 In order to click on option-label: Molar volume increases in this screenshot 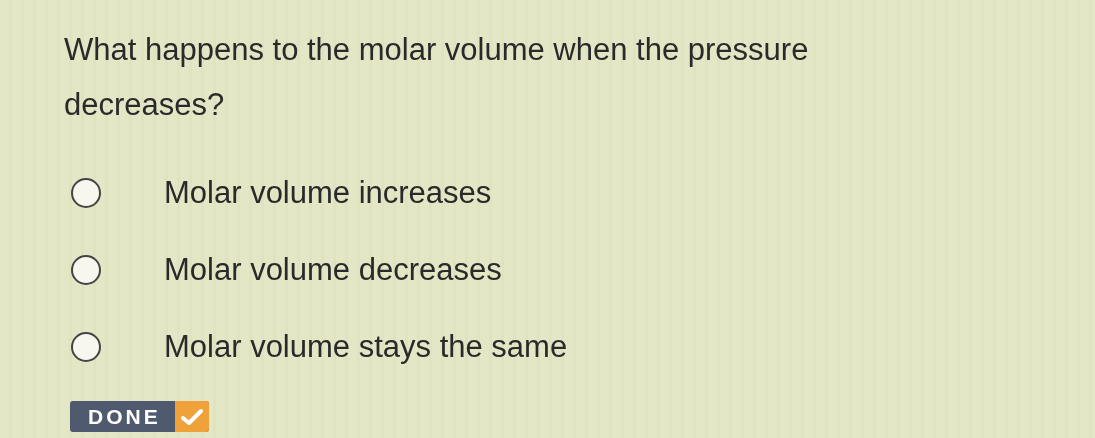, I will do `click(328, 192)`.